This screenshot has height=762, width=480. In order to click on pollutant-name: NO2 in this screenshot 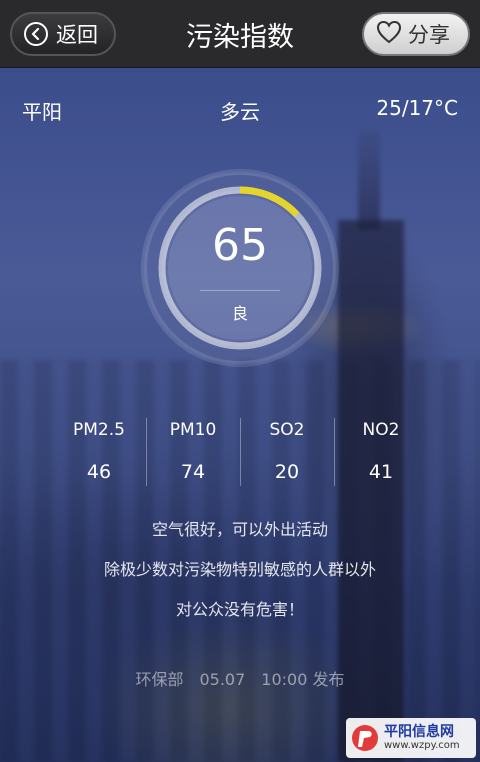, I will do `click(381, 430)`.